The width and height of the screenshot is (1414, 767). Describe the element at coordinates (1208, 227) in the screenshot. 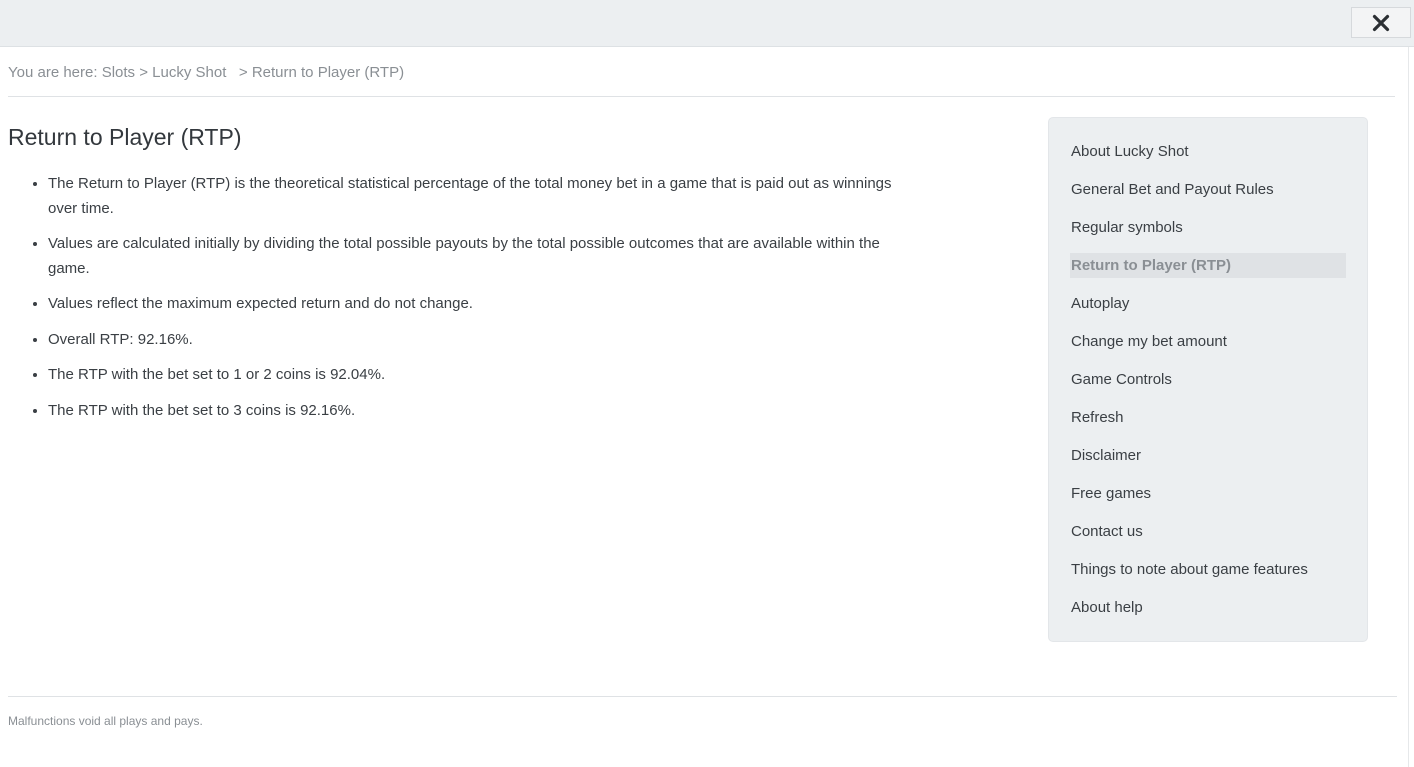

I see `sidebar-item-regular-symbols: Regular symbols` at that location.